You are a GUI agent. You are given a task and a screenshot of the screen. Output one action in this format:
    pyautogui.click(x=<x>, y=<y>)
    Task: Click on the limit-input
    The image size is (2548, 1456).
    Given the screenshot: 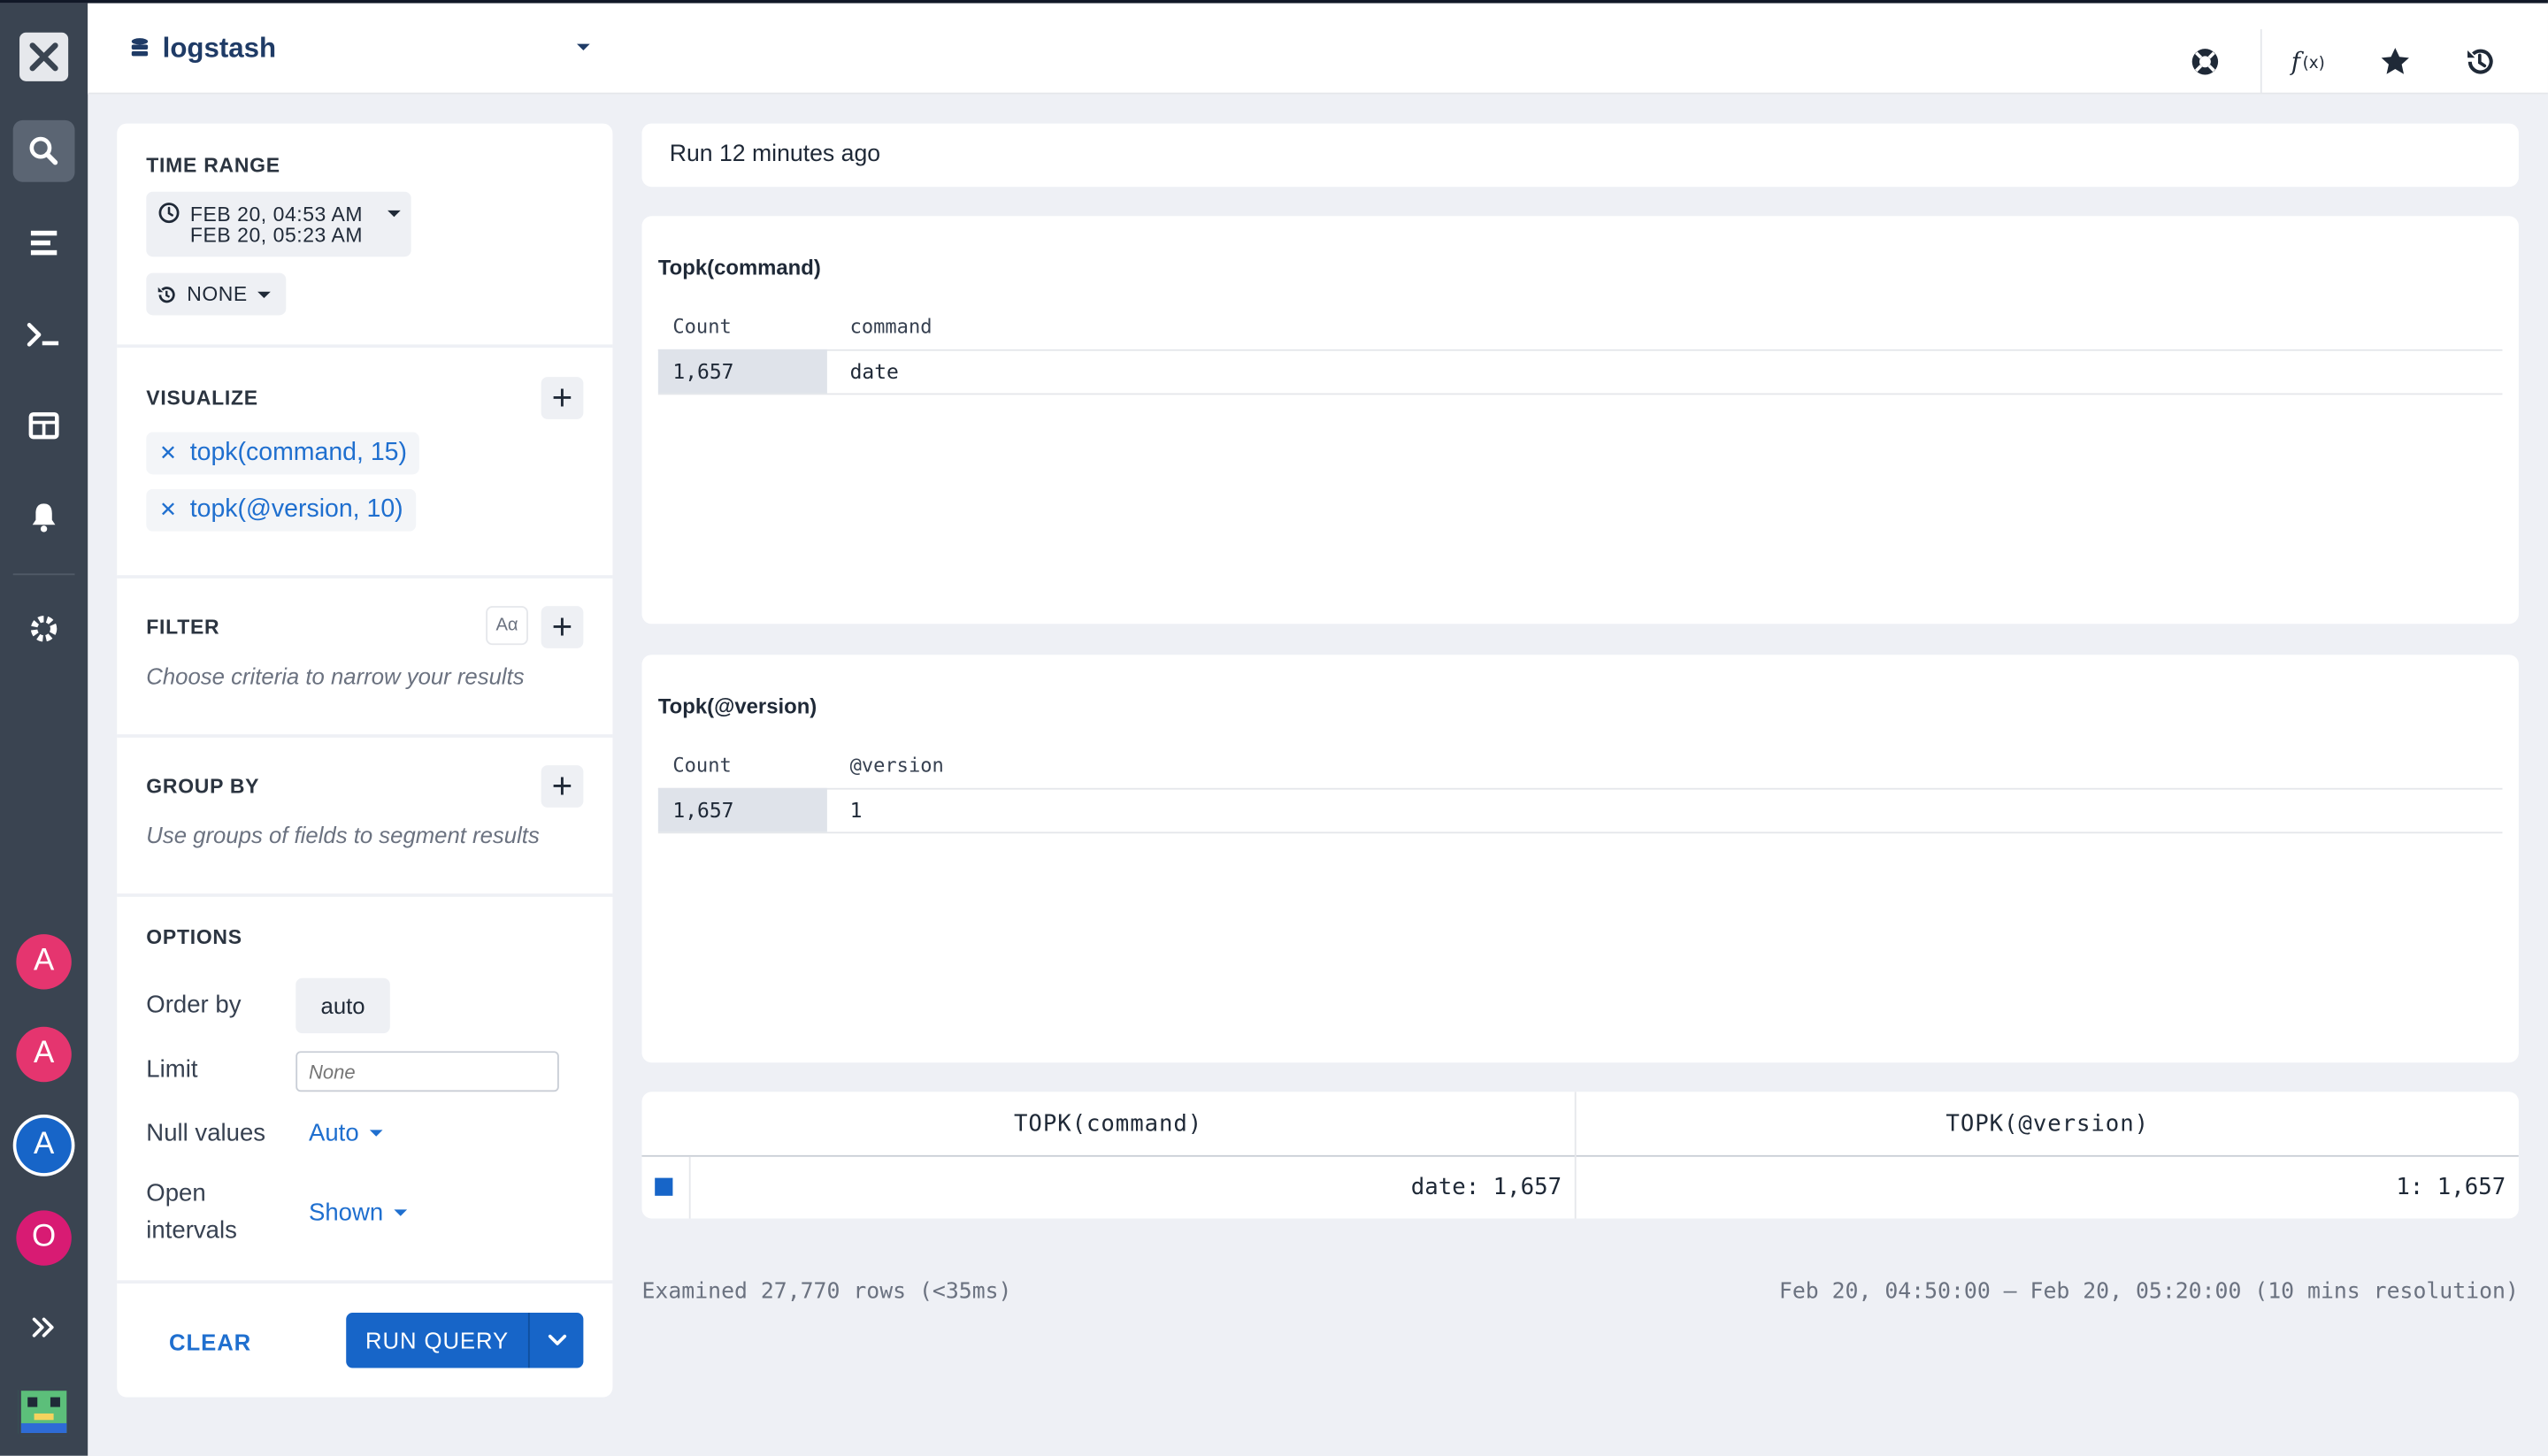 What is the action you would take?
    pyautogui.click(x=427, y=1071)
    